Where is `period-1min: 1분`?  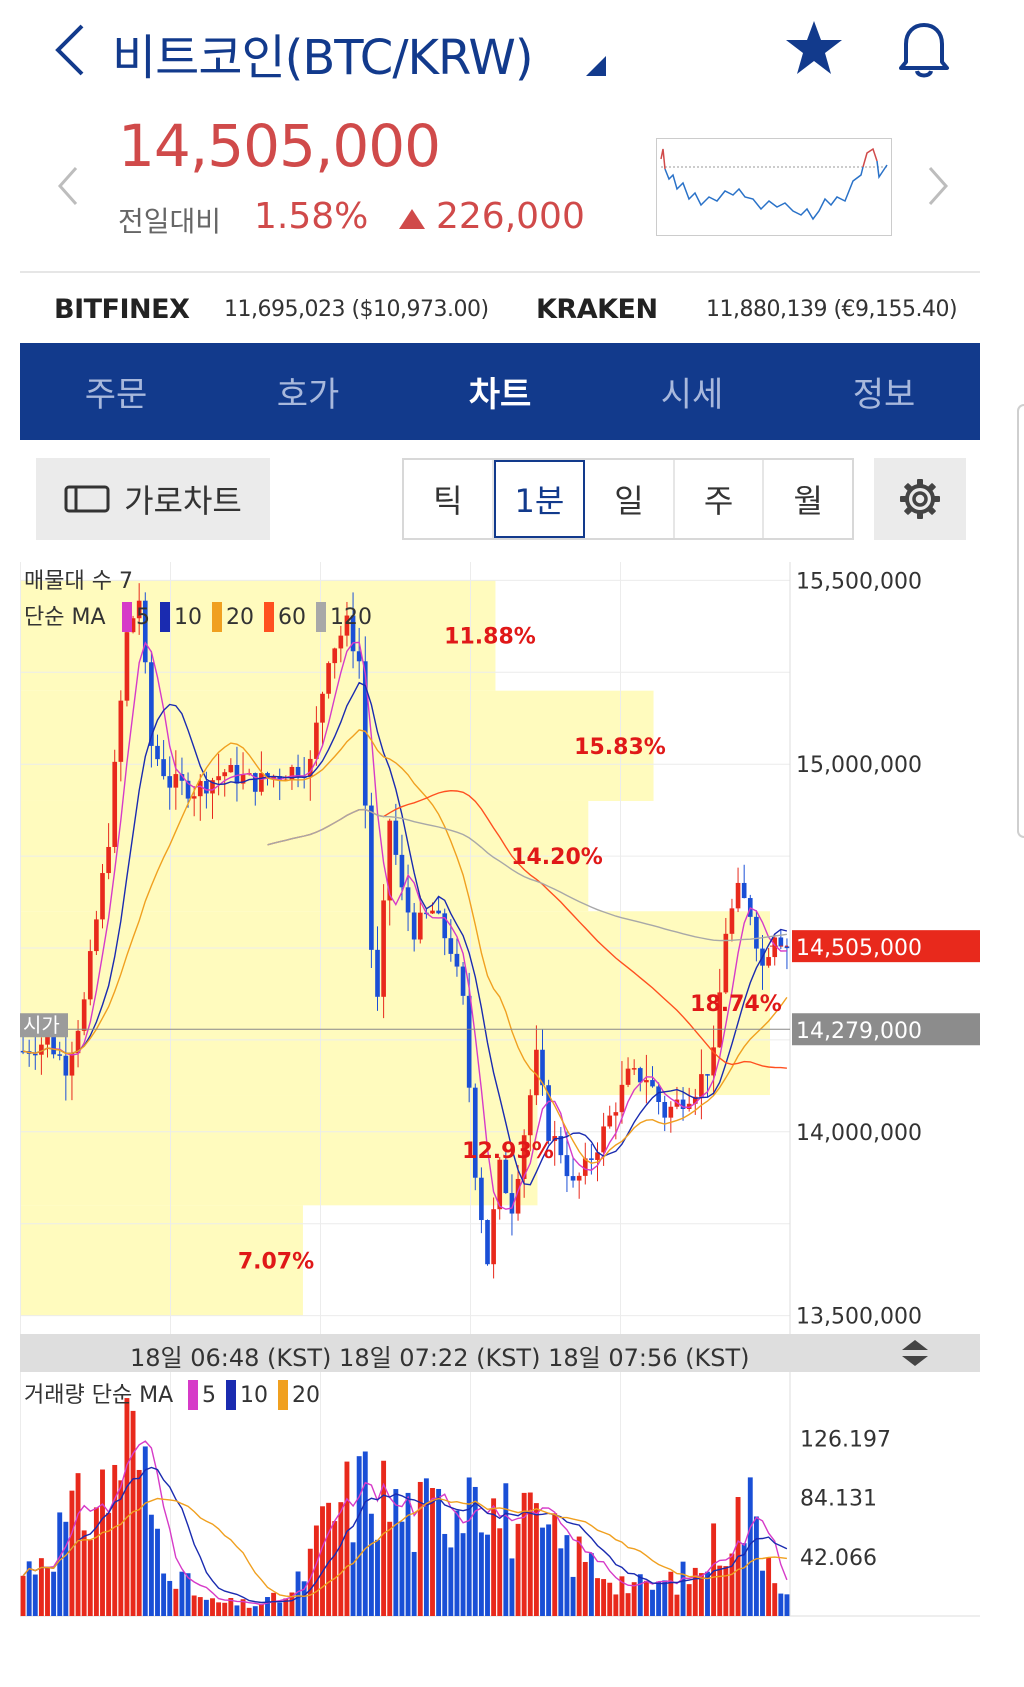
period-1min: 1분 is located at coordinates (539, 499).